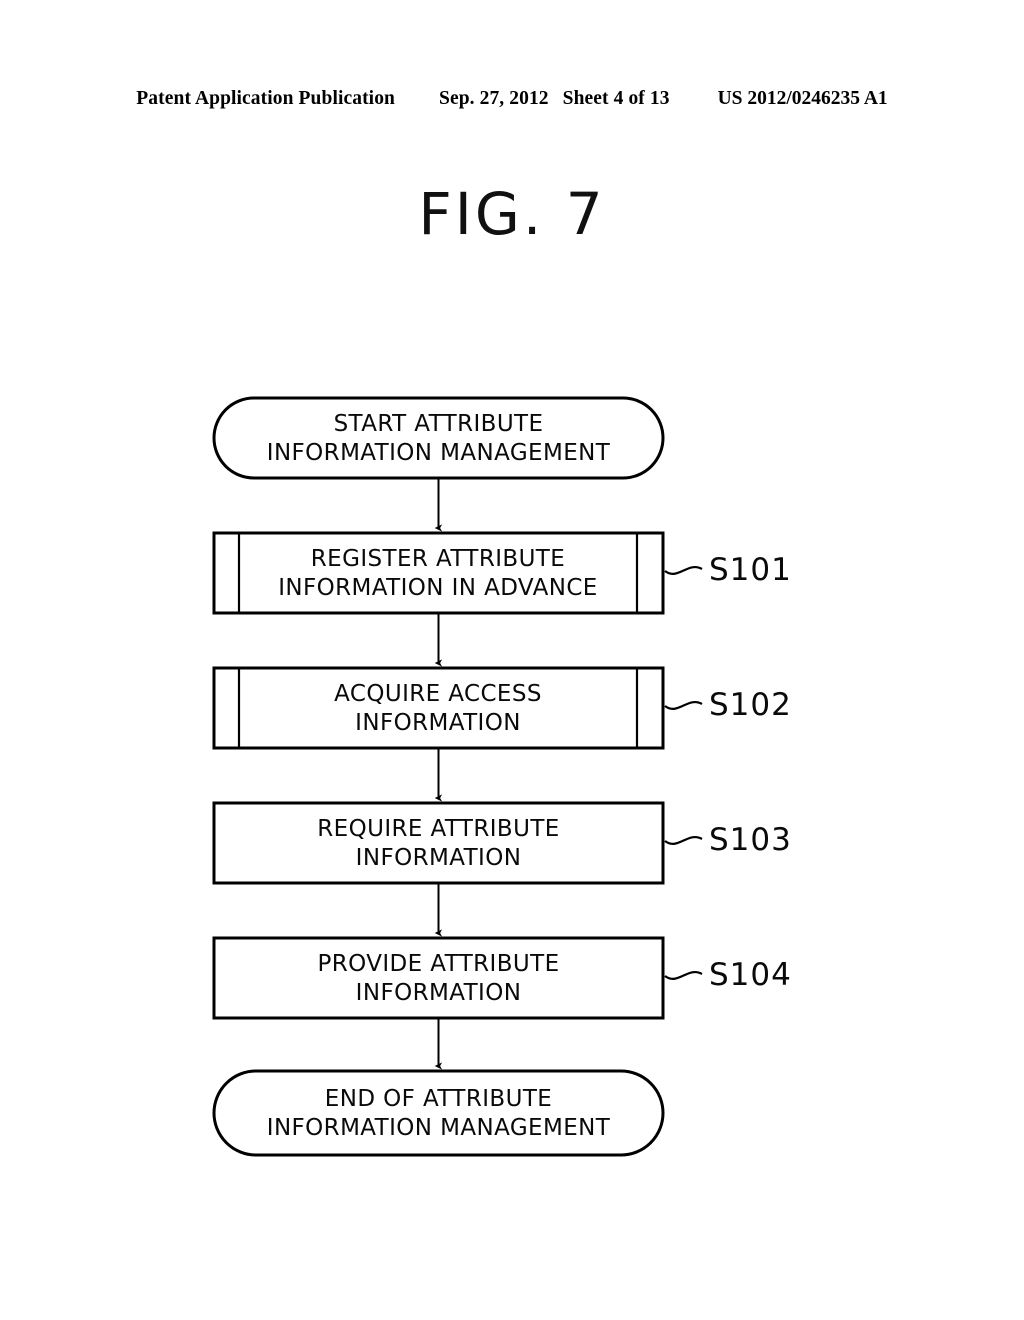  I want to click on step-label-s102: S102, so click(750, 705).